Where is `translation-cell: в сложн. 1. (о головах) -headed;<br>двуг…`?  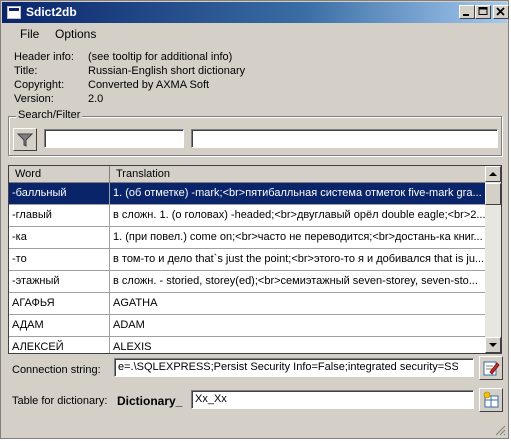 translation-cell: в сложн. 1. (о головах) -headed;<br>двуг… is located at coordinates (300, 215).